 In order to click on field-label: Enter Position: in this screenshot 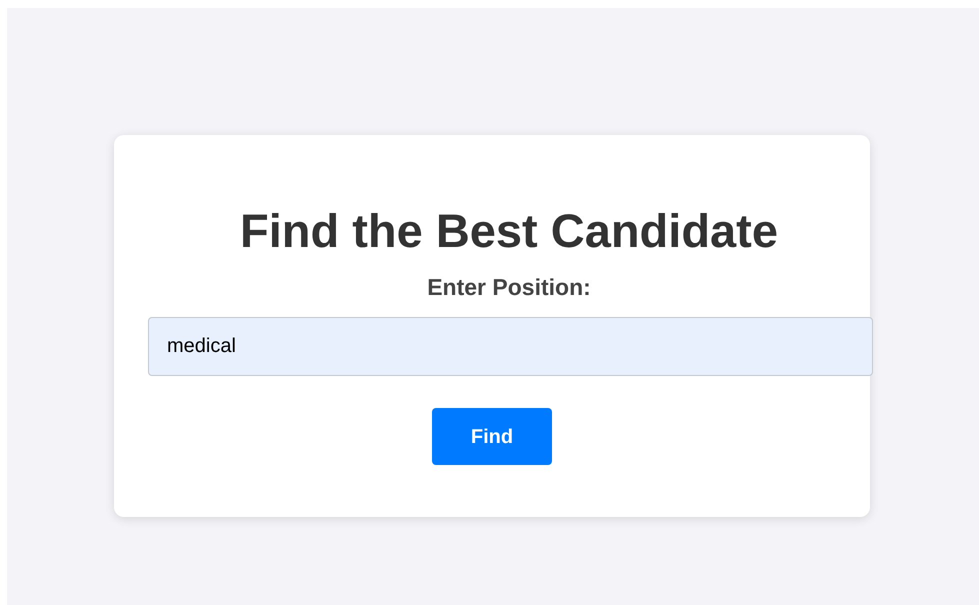, I will do `click(509, 287)`.